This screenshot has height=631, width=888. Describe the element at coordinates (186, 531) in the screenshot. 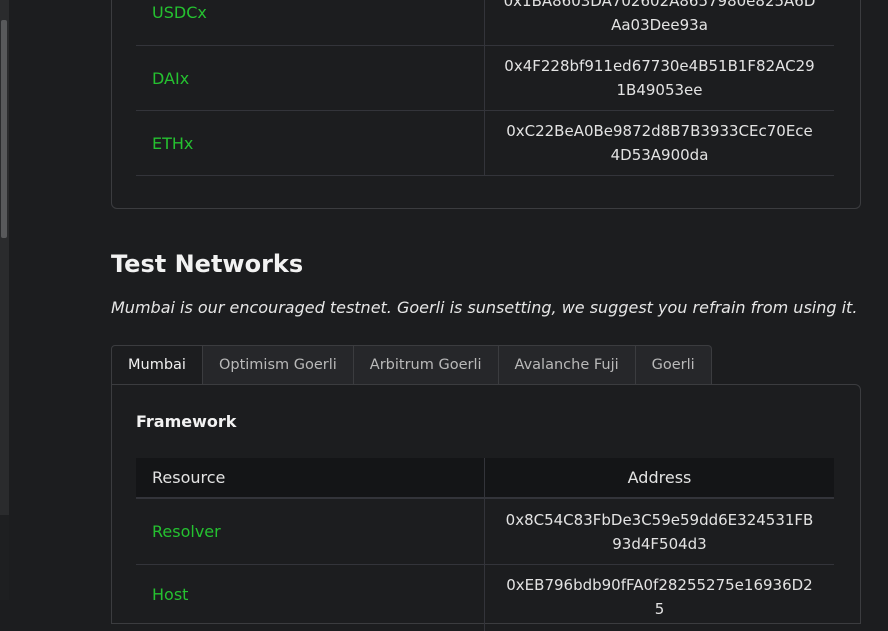

I see `resource-link-resolver: Resolver` at that location.